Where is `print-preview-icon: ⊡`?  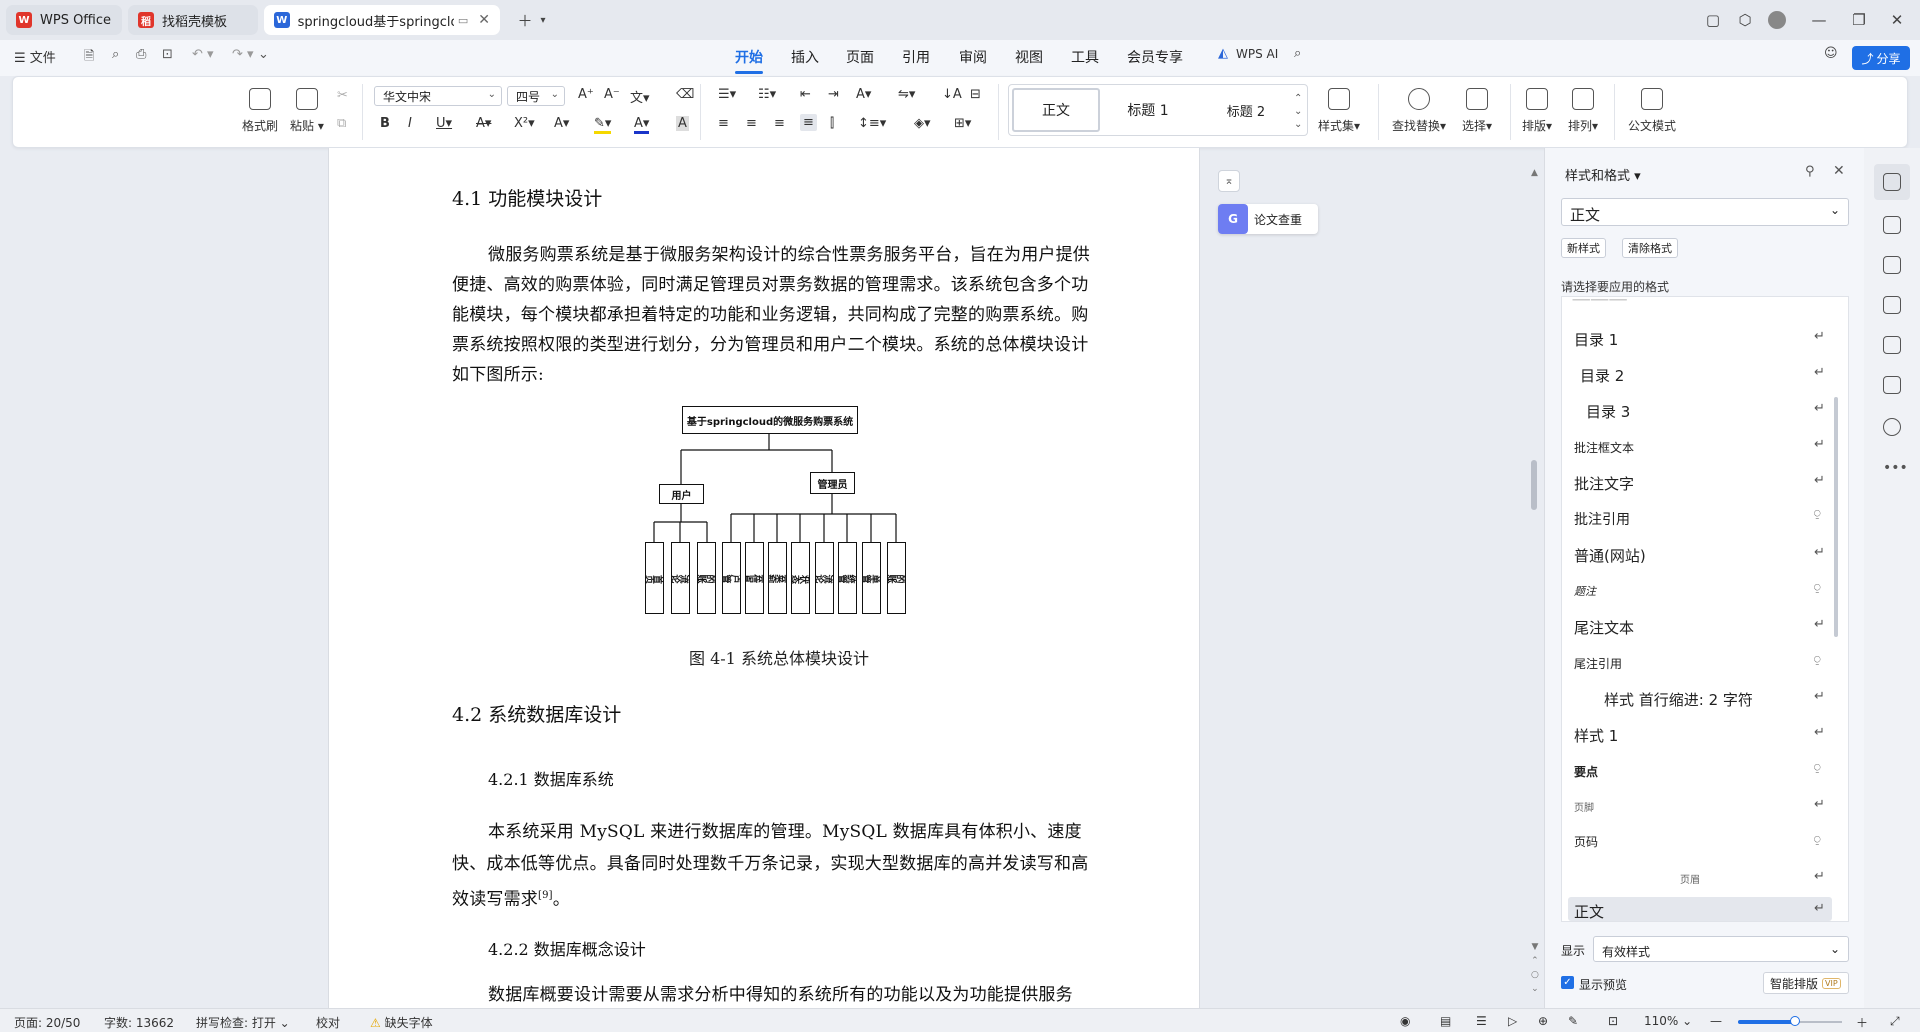
print-preview-icon: ⊡ is located at coordinates (167, 54).